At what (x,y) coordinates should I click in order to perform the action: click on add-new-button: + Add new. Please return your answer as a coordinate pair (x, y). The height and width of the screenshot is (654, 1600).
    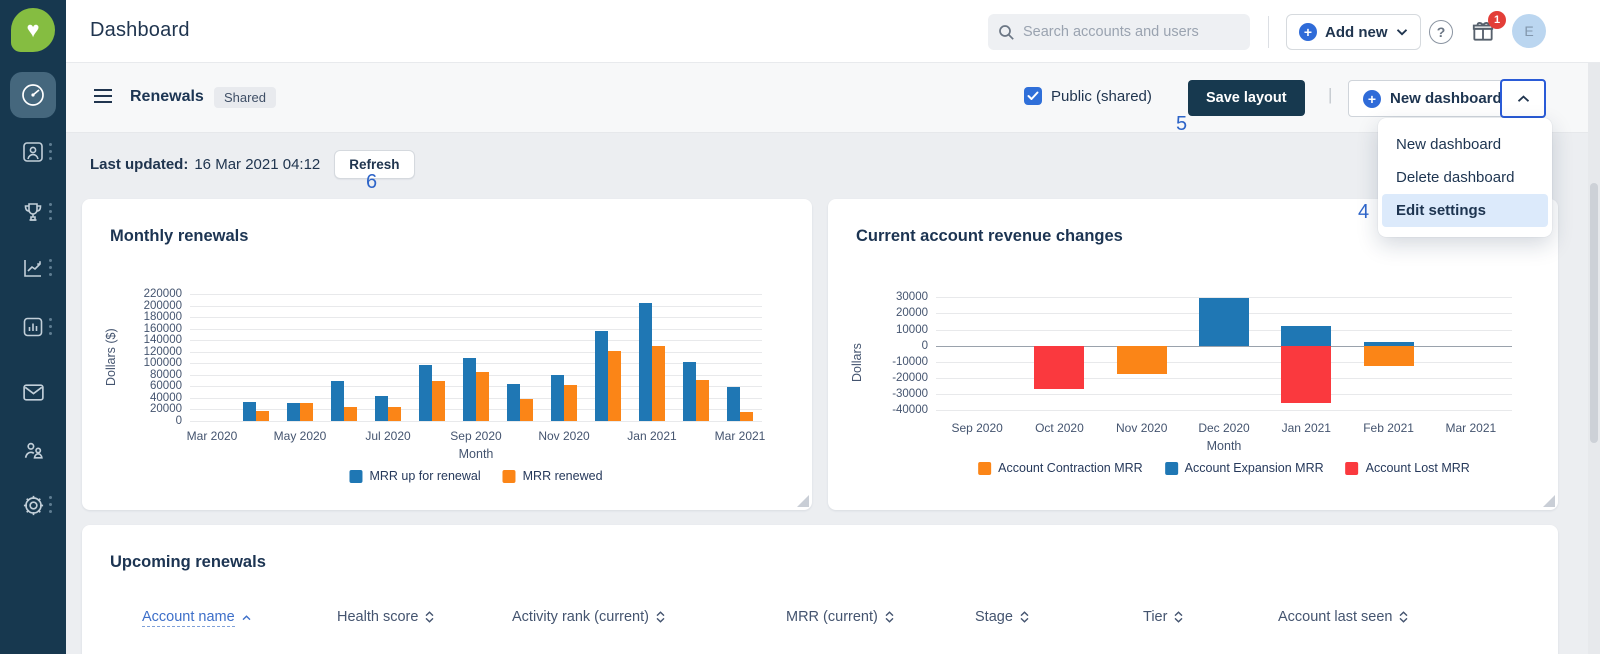
    Looking at the image, I should click on (1353, 32).